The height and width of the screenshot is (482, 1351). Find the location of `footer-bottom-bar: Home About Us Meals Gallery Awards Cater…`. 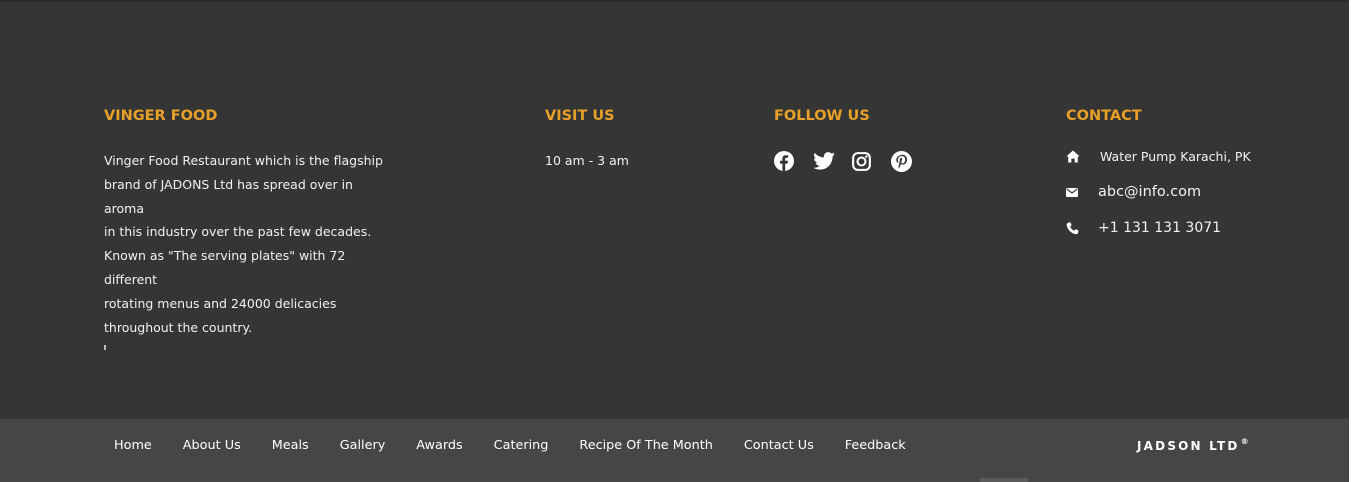

footer-bottom-bar: Home About Us Meals Gallery Awards Cater… is located at coordinates (674, 450).